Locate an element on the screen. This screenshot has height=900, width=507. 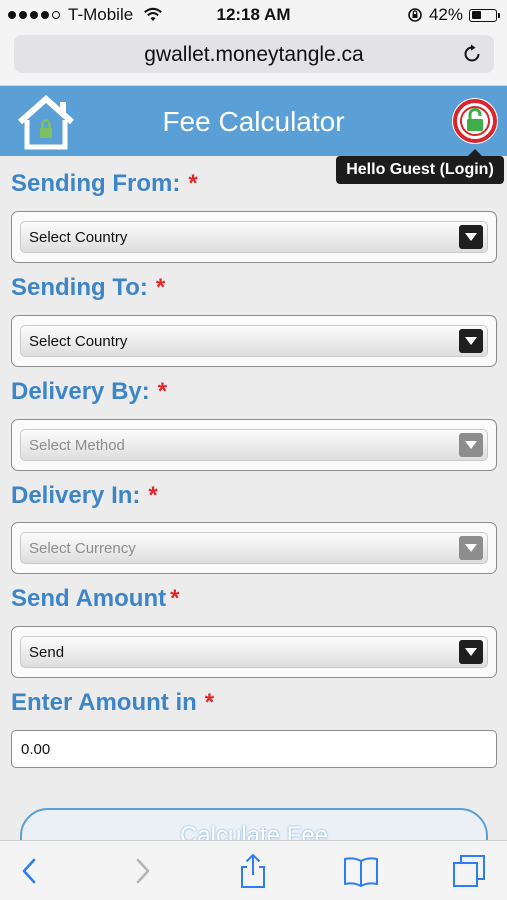
delivery-in-field: Select Currency is located at coordinates (254, 548).